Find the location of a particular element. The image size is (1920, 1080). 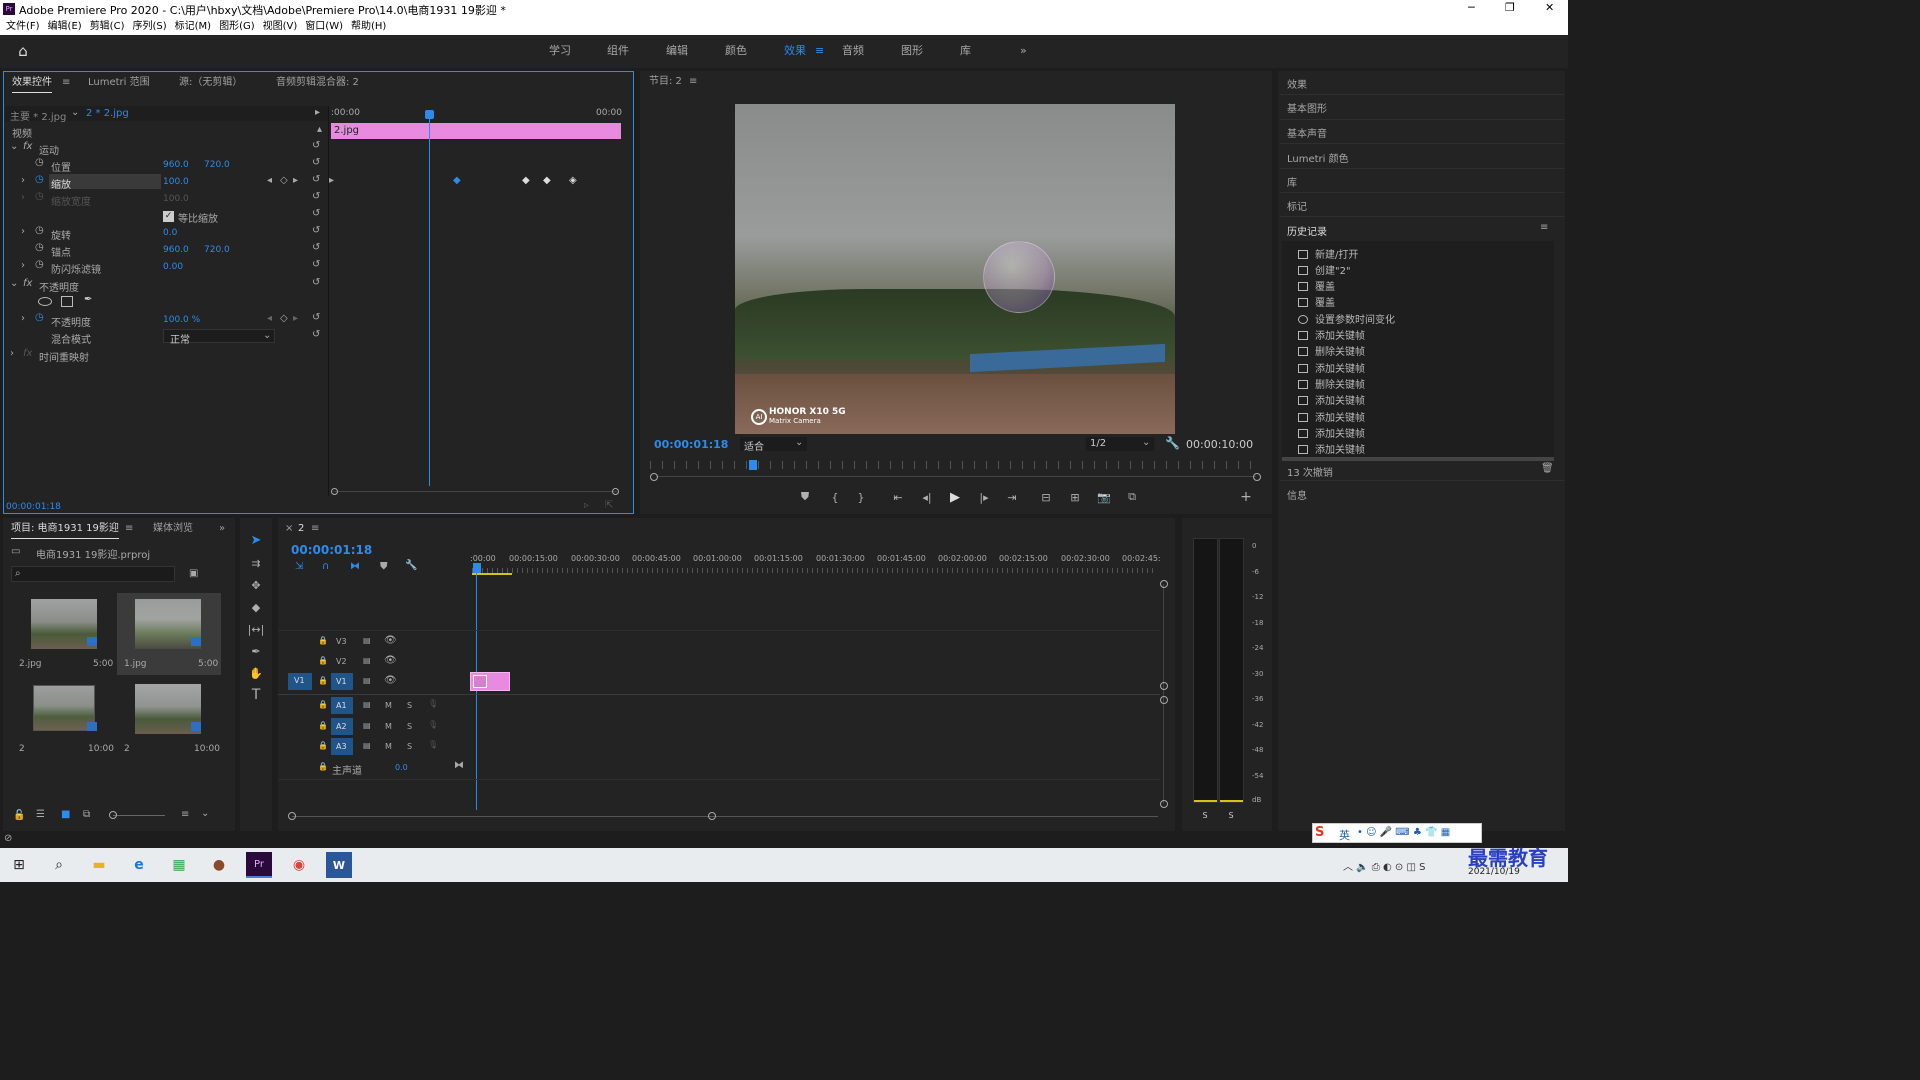

menu-edit: 编辑(E) is located at coordinates (65, 26).